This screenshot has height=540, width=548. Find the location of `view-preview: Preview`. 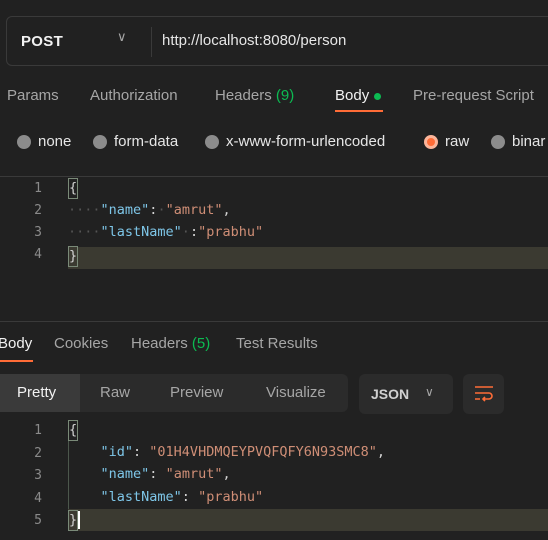

view-preview: Preview is located at coordinates (196, 392).